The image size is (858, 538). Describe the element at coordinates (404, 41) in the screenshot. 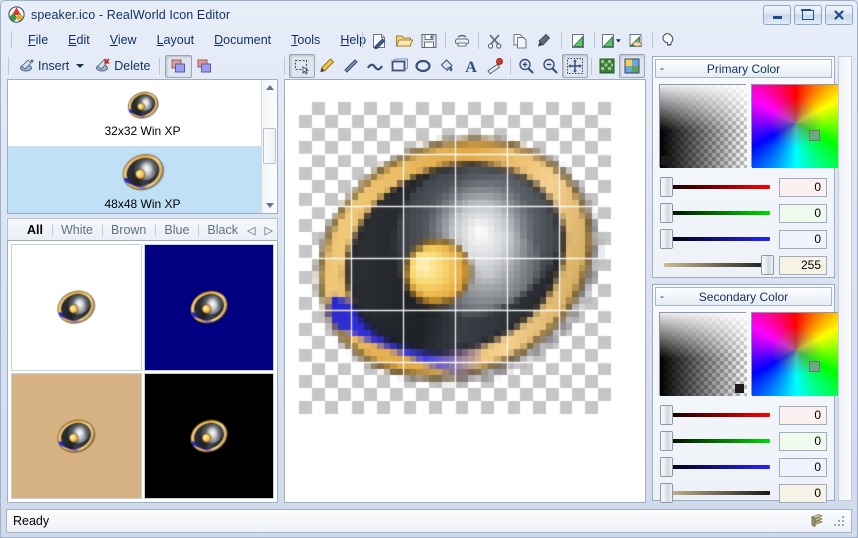

I see `open-folder-icon` at that location.